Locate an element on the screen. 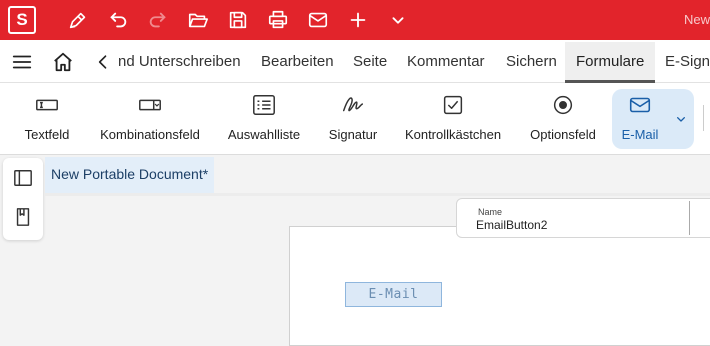 This screenshot has height=346, width=710. tab-comment: Kommentar is located at coordinates (446, 61).